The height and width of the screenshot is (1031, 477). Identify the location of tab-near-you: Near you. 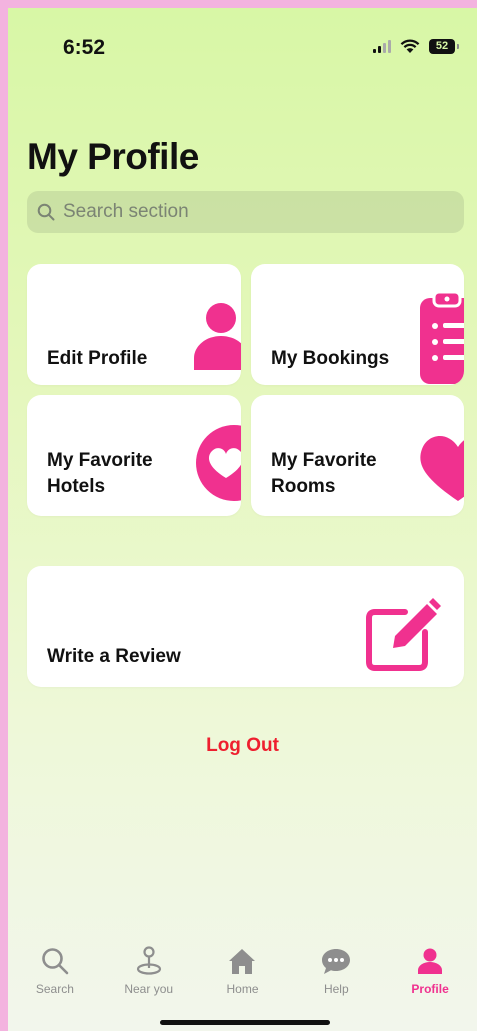
(149, 976).